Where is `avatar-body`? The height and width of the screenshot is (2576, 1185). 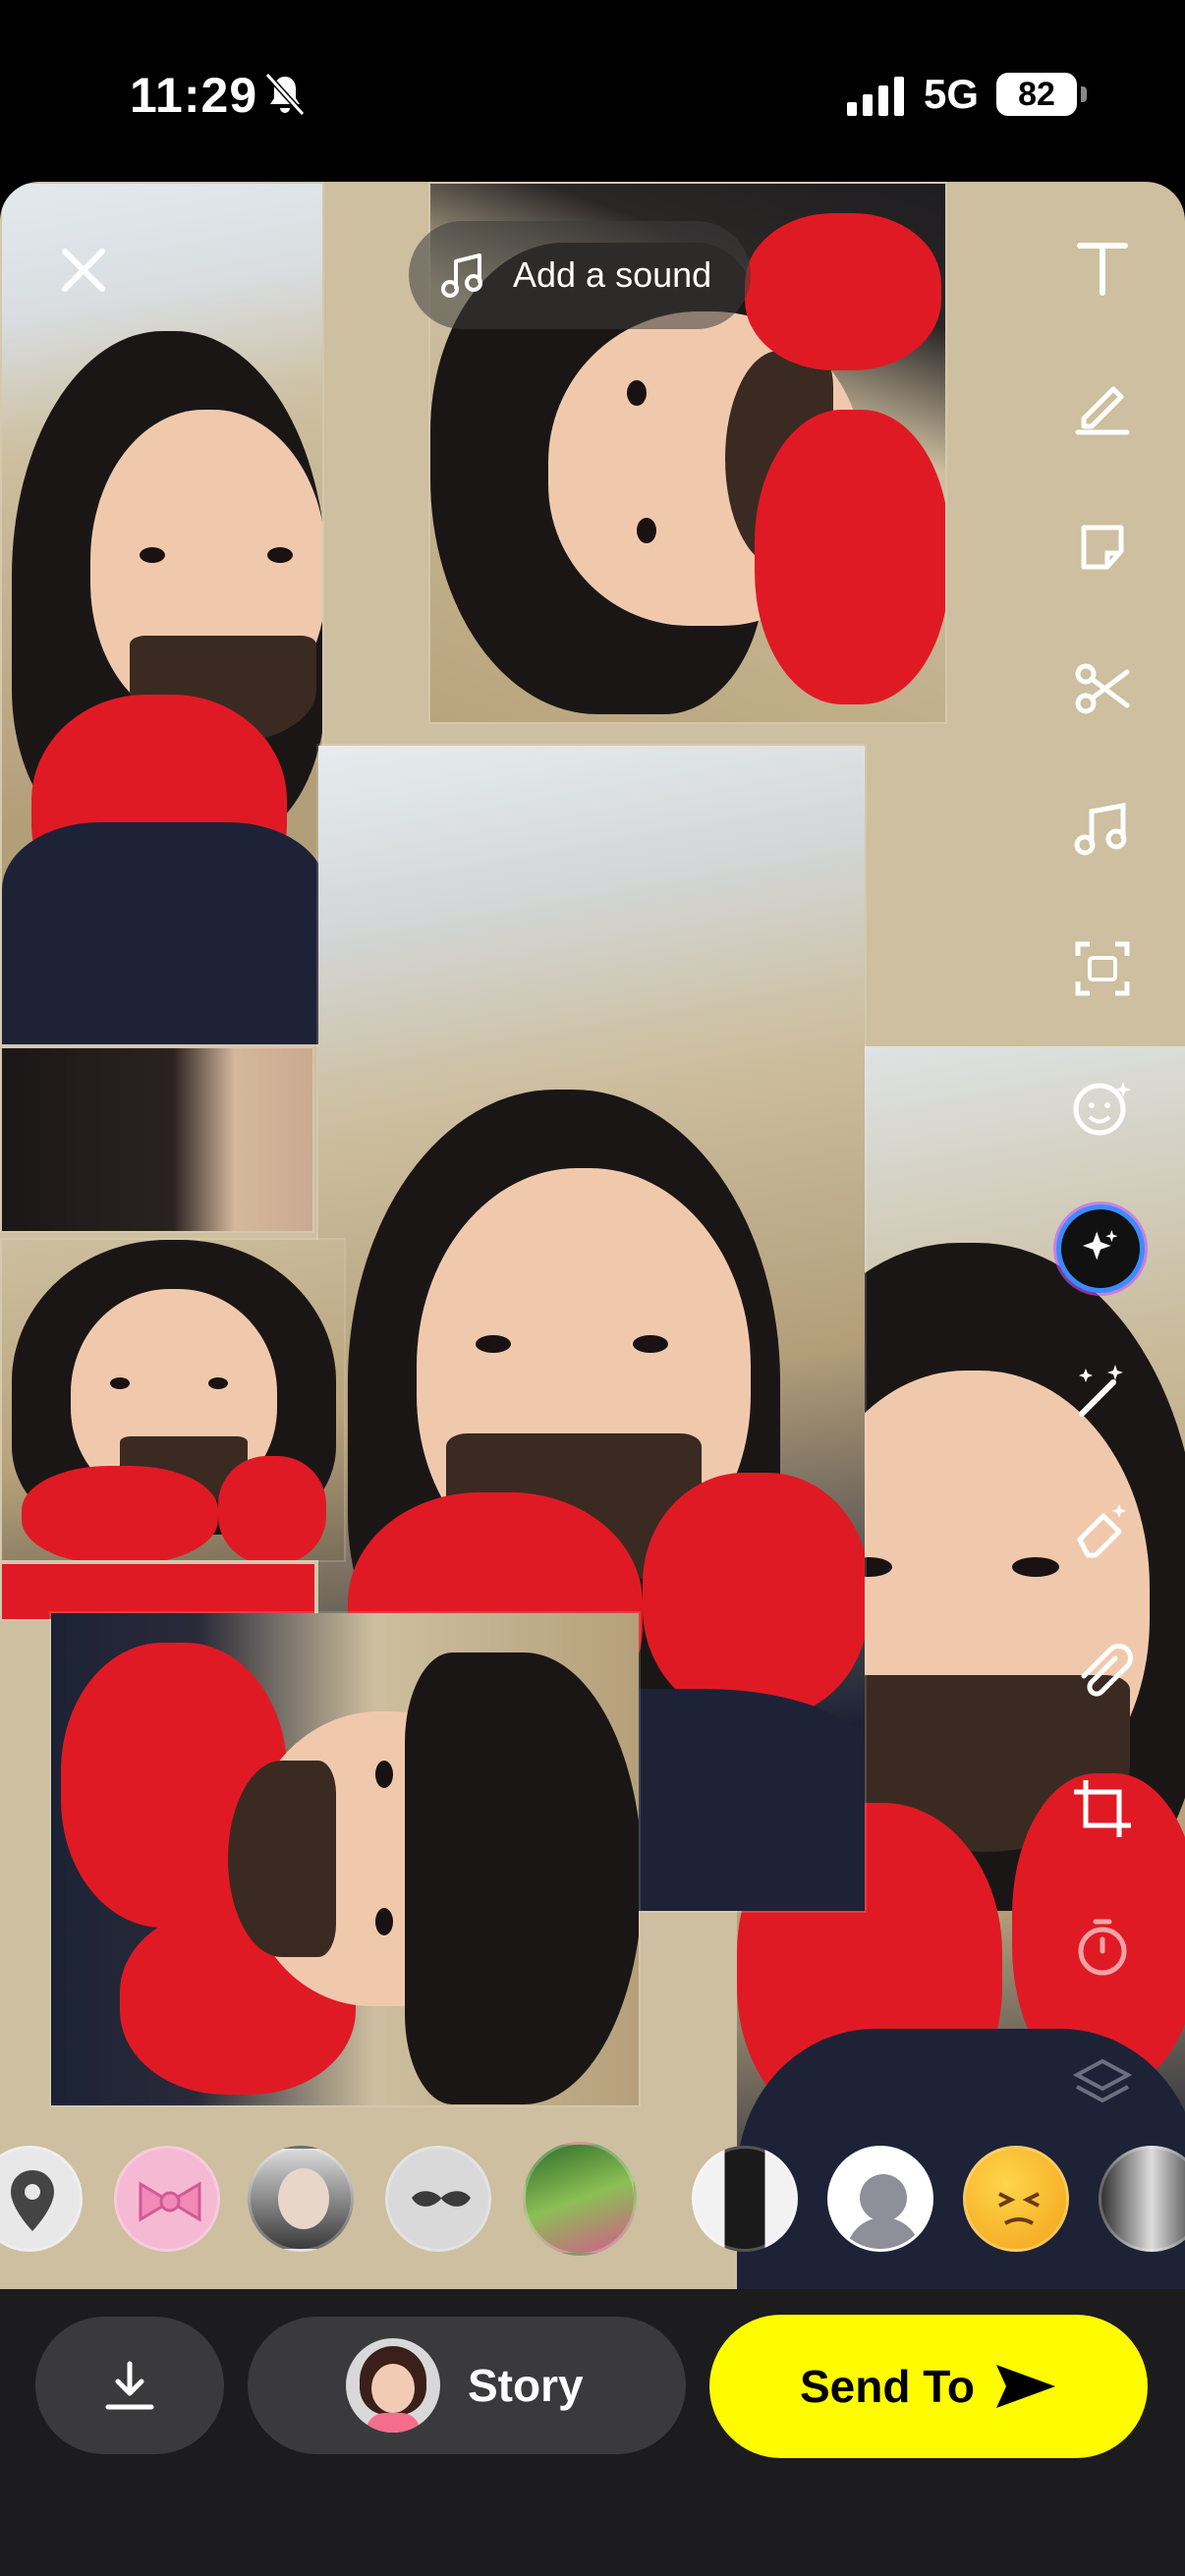
avatar-body is located at coordinates (883, 2233).